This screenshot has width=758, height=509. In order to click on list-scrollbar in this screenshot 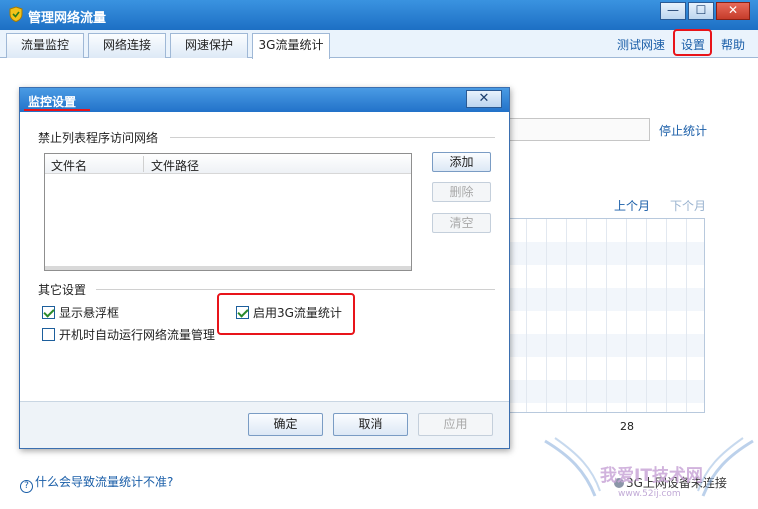, I will do `click(228, 268)`.